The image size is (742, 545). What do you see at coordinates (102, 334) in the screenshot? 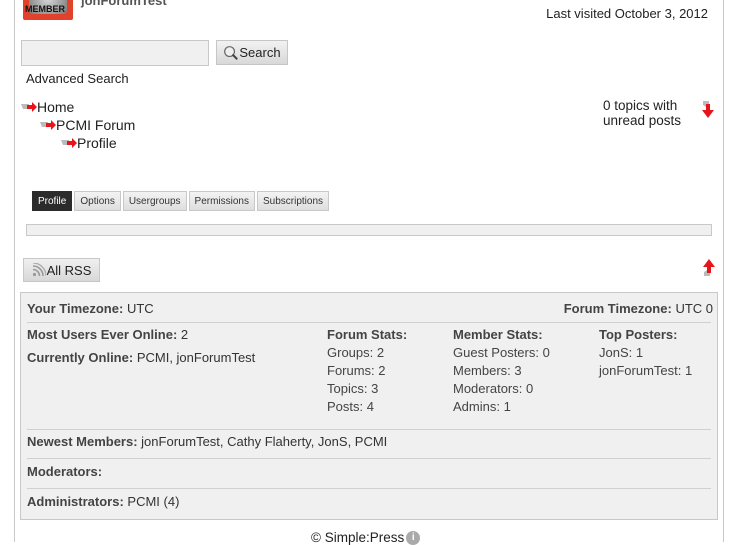
I see `most-online-label: Most Users Ever Online:` at bounding box center [102, 334].